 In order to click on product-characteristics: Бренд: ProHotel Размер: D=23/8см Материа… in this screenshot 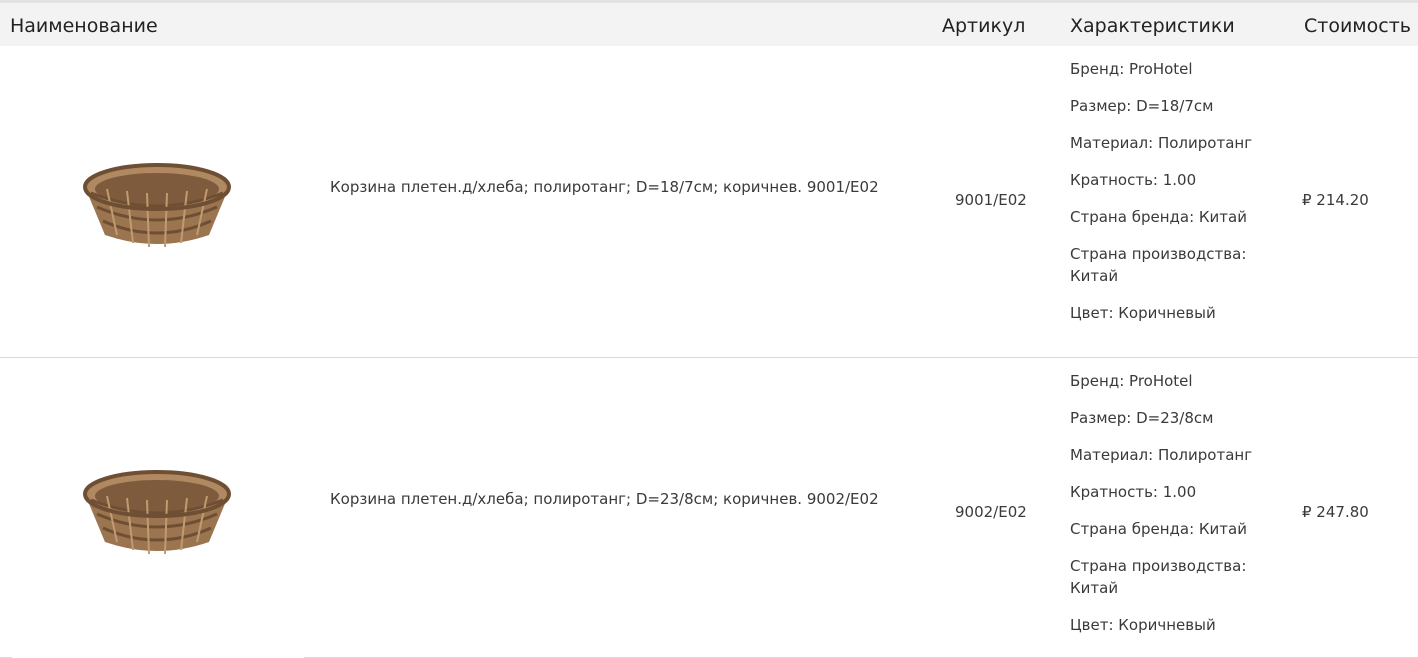, I will do `click(1177, 510)`.